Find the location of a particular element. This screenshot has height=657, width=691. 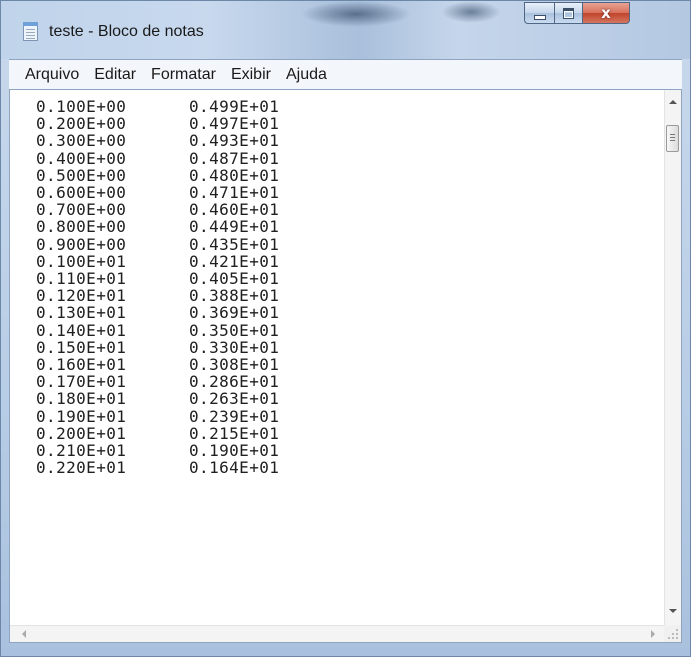

x-value: 0.150E+01 is located at coordinates (81, 347).